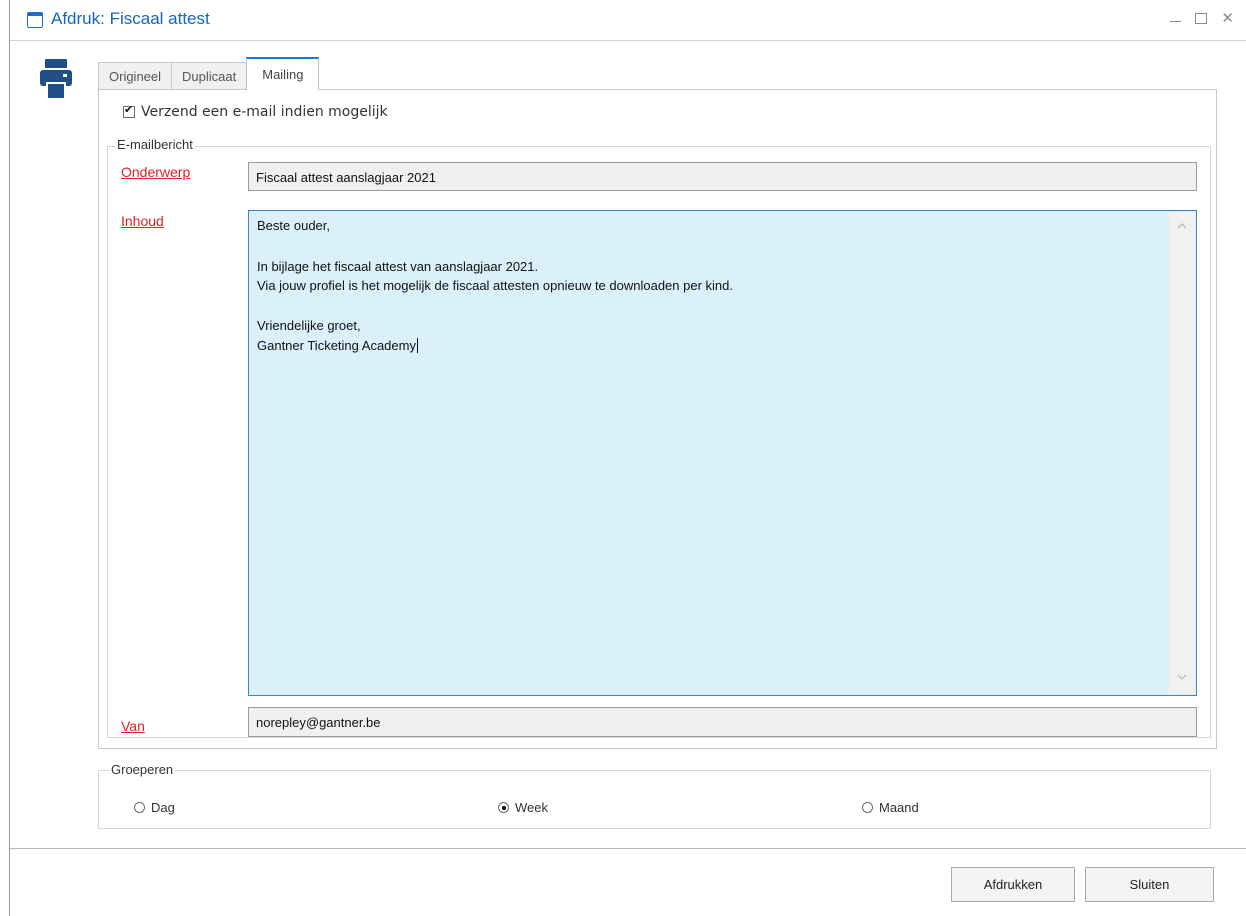 The image size is (1246, 916). I want to click on from-input: norepley@gantner.be, so click(722, 722).